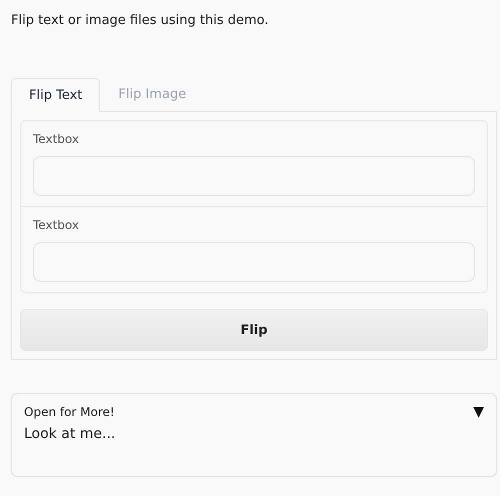 This screenshot has height=496, width=500. I want to click on flip-button: Flip, so click(254, 330).